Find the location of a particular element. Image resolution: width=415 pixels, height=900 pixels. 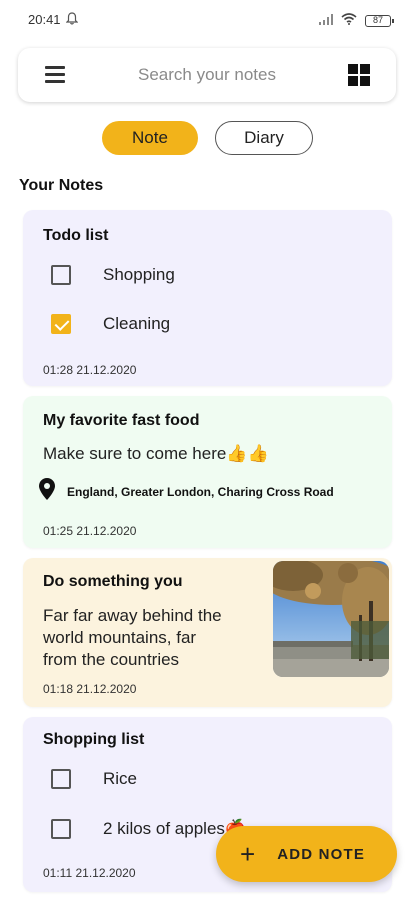

status-time: 20:41 is located at coordinates (44, 19).